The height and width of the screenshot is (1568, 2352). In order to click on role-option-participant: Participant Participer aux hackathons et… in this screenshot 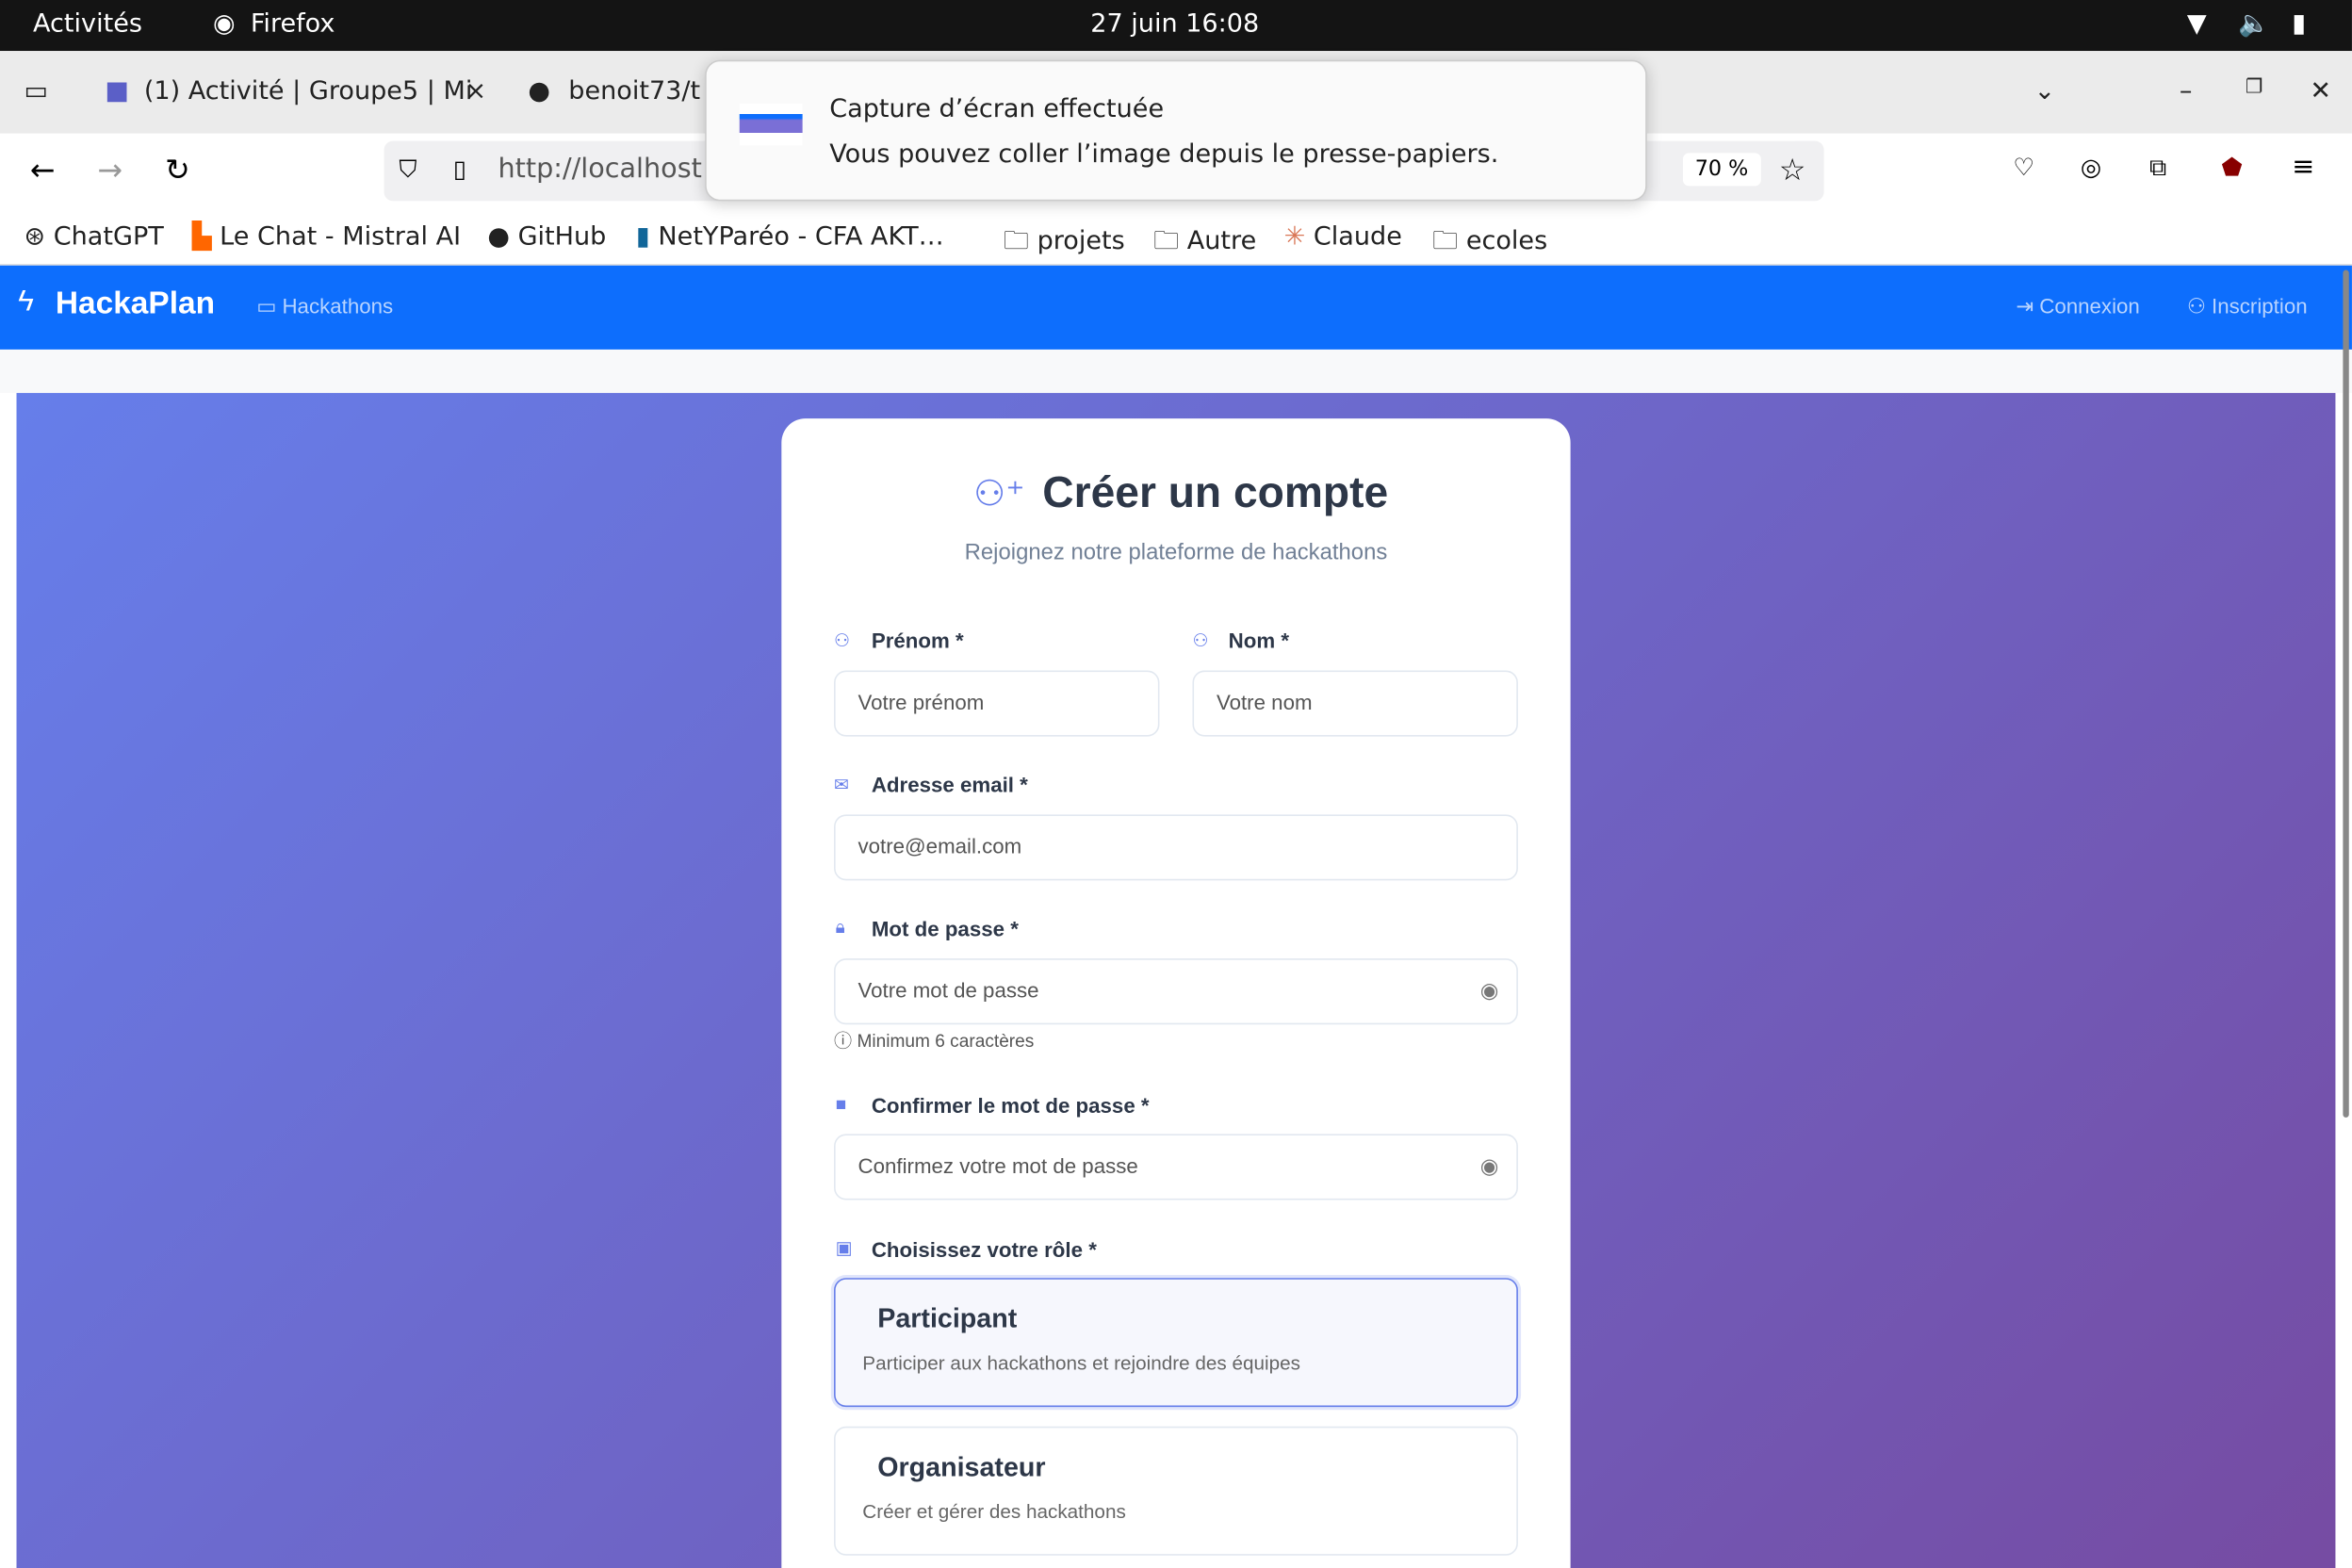, I will do `click(1176, 1343)`.